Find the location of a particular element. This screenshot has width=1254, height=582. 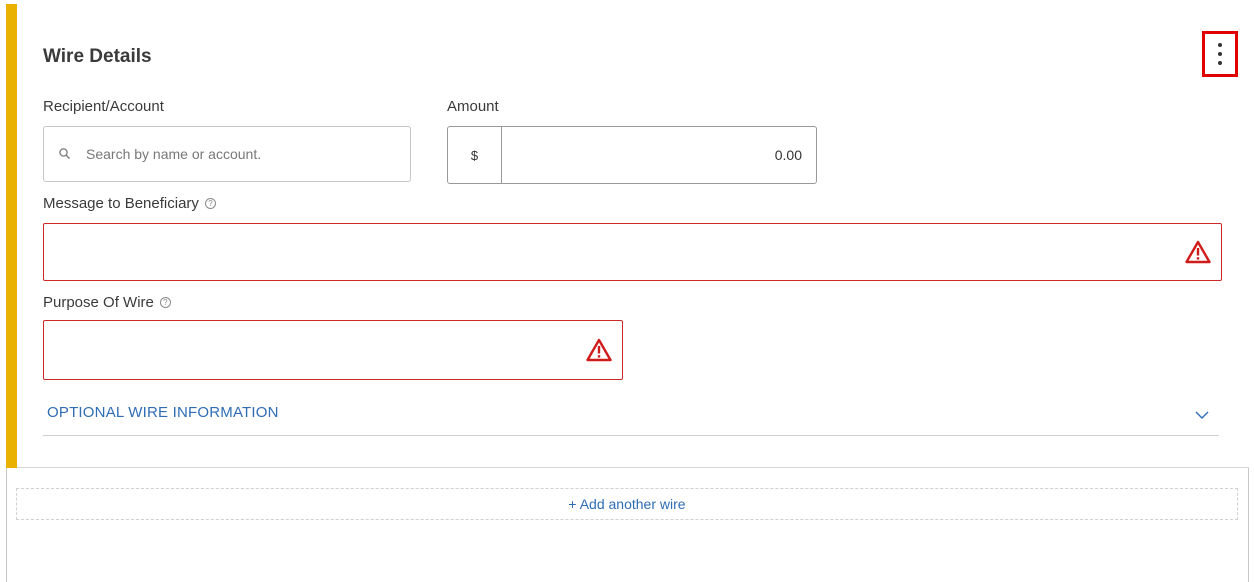

message-label: Message to Beneficiary ? is located at coordinates (129, 203).